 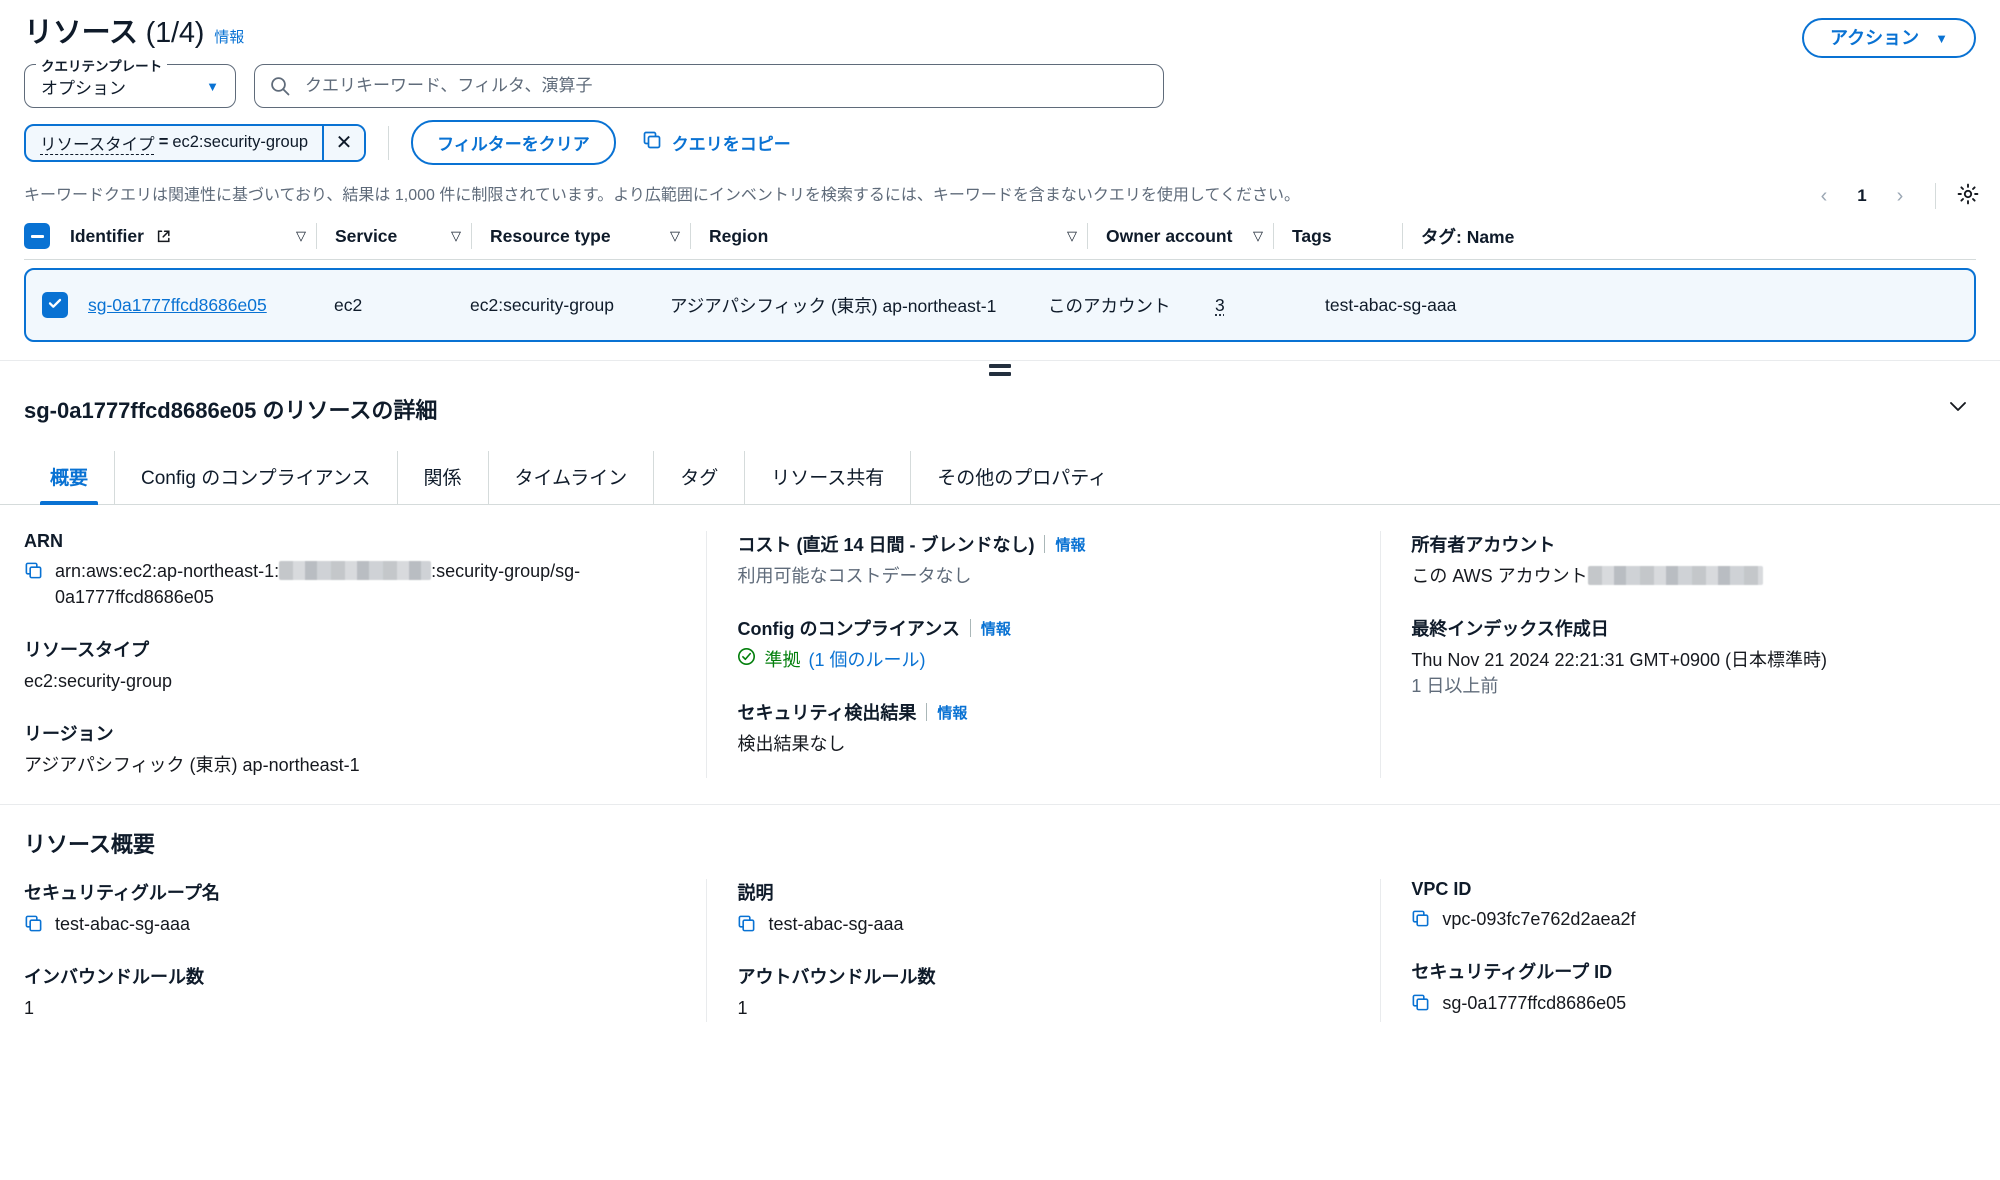 What do you see at coordinates (572, 477) in the screenshot?
I see `tab-timeline: タイムライン` at bounding box center [572, 477].